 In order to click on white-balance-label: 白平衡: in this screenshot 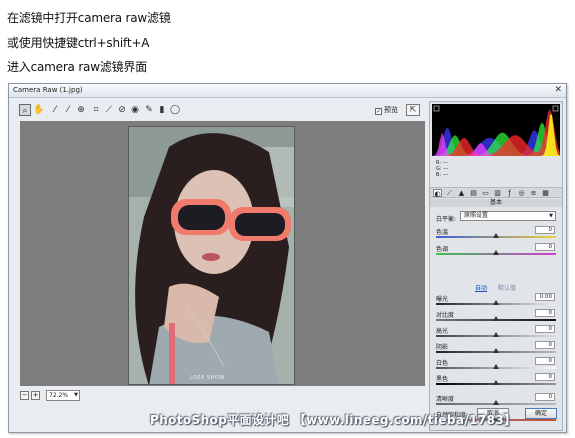, I will do `click(446, 219)`.